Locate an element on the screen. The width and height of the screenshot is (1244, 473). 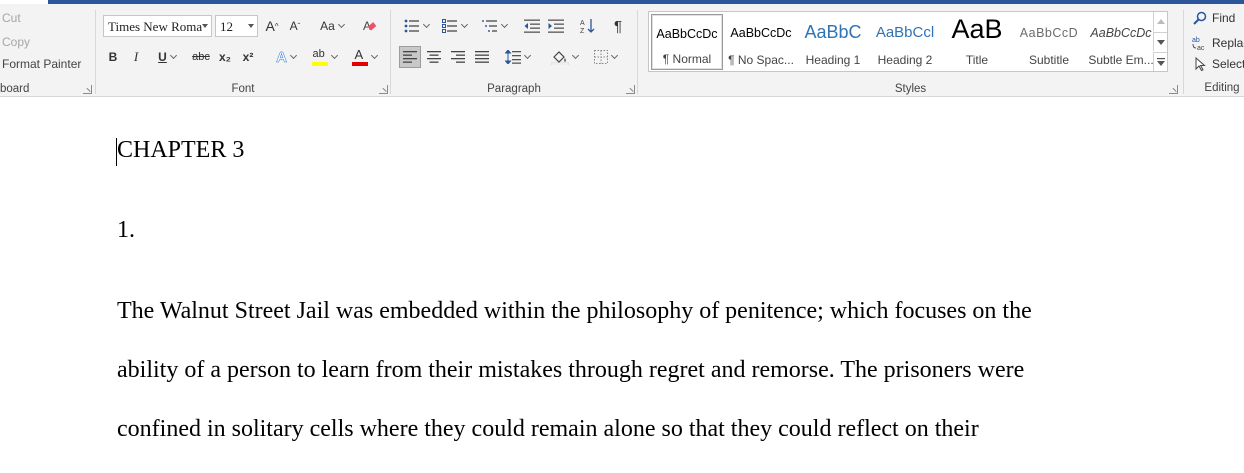
multilevel-list-icon is located at coordinates (489, 26).